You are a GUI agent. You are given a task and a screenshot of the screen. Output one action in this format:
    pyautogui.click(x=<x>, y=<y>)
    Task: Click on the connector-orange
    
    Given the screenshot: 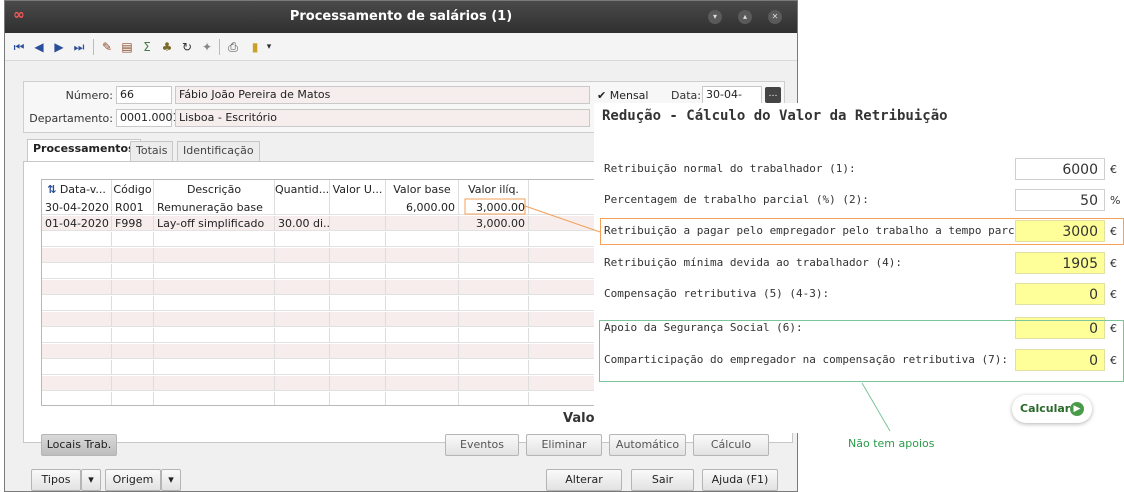 What is the action you would take?
    pyautogui.click(x=562, y=219)
    